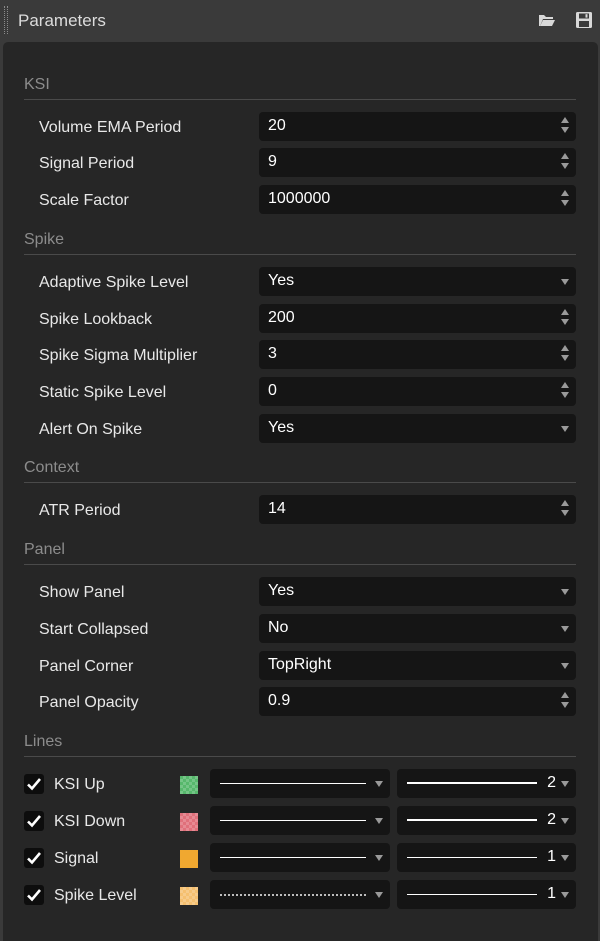 The width and height of the screenshot is (600, 941). Describe the element at coordinates (43, 741) in the screenshot. I see `section-title-lines: Lines` at that location.